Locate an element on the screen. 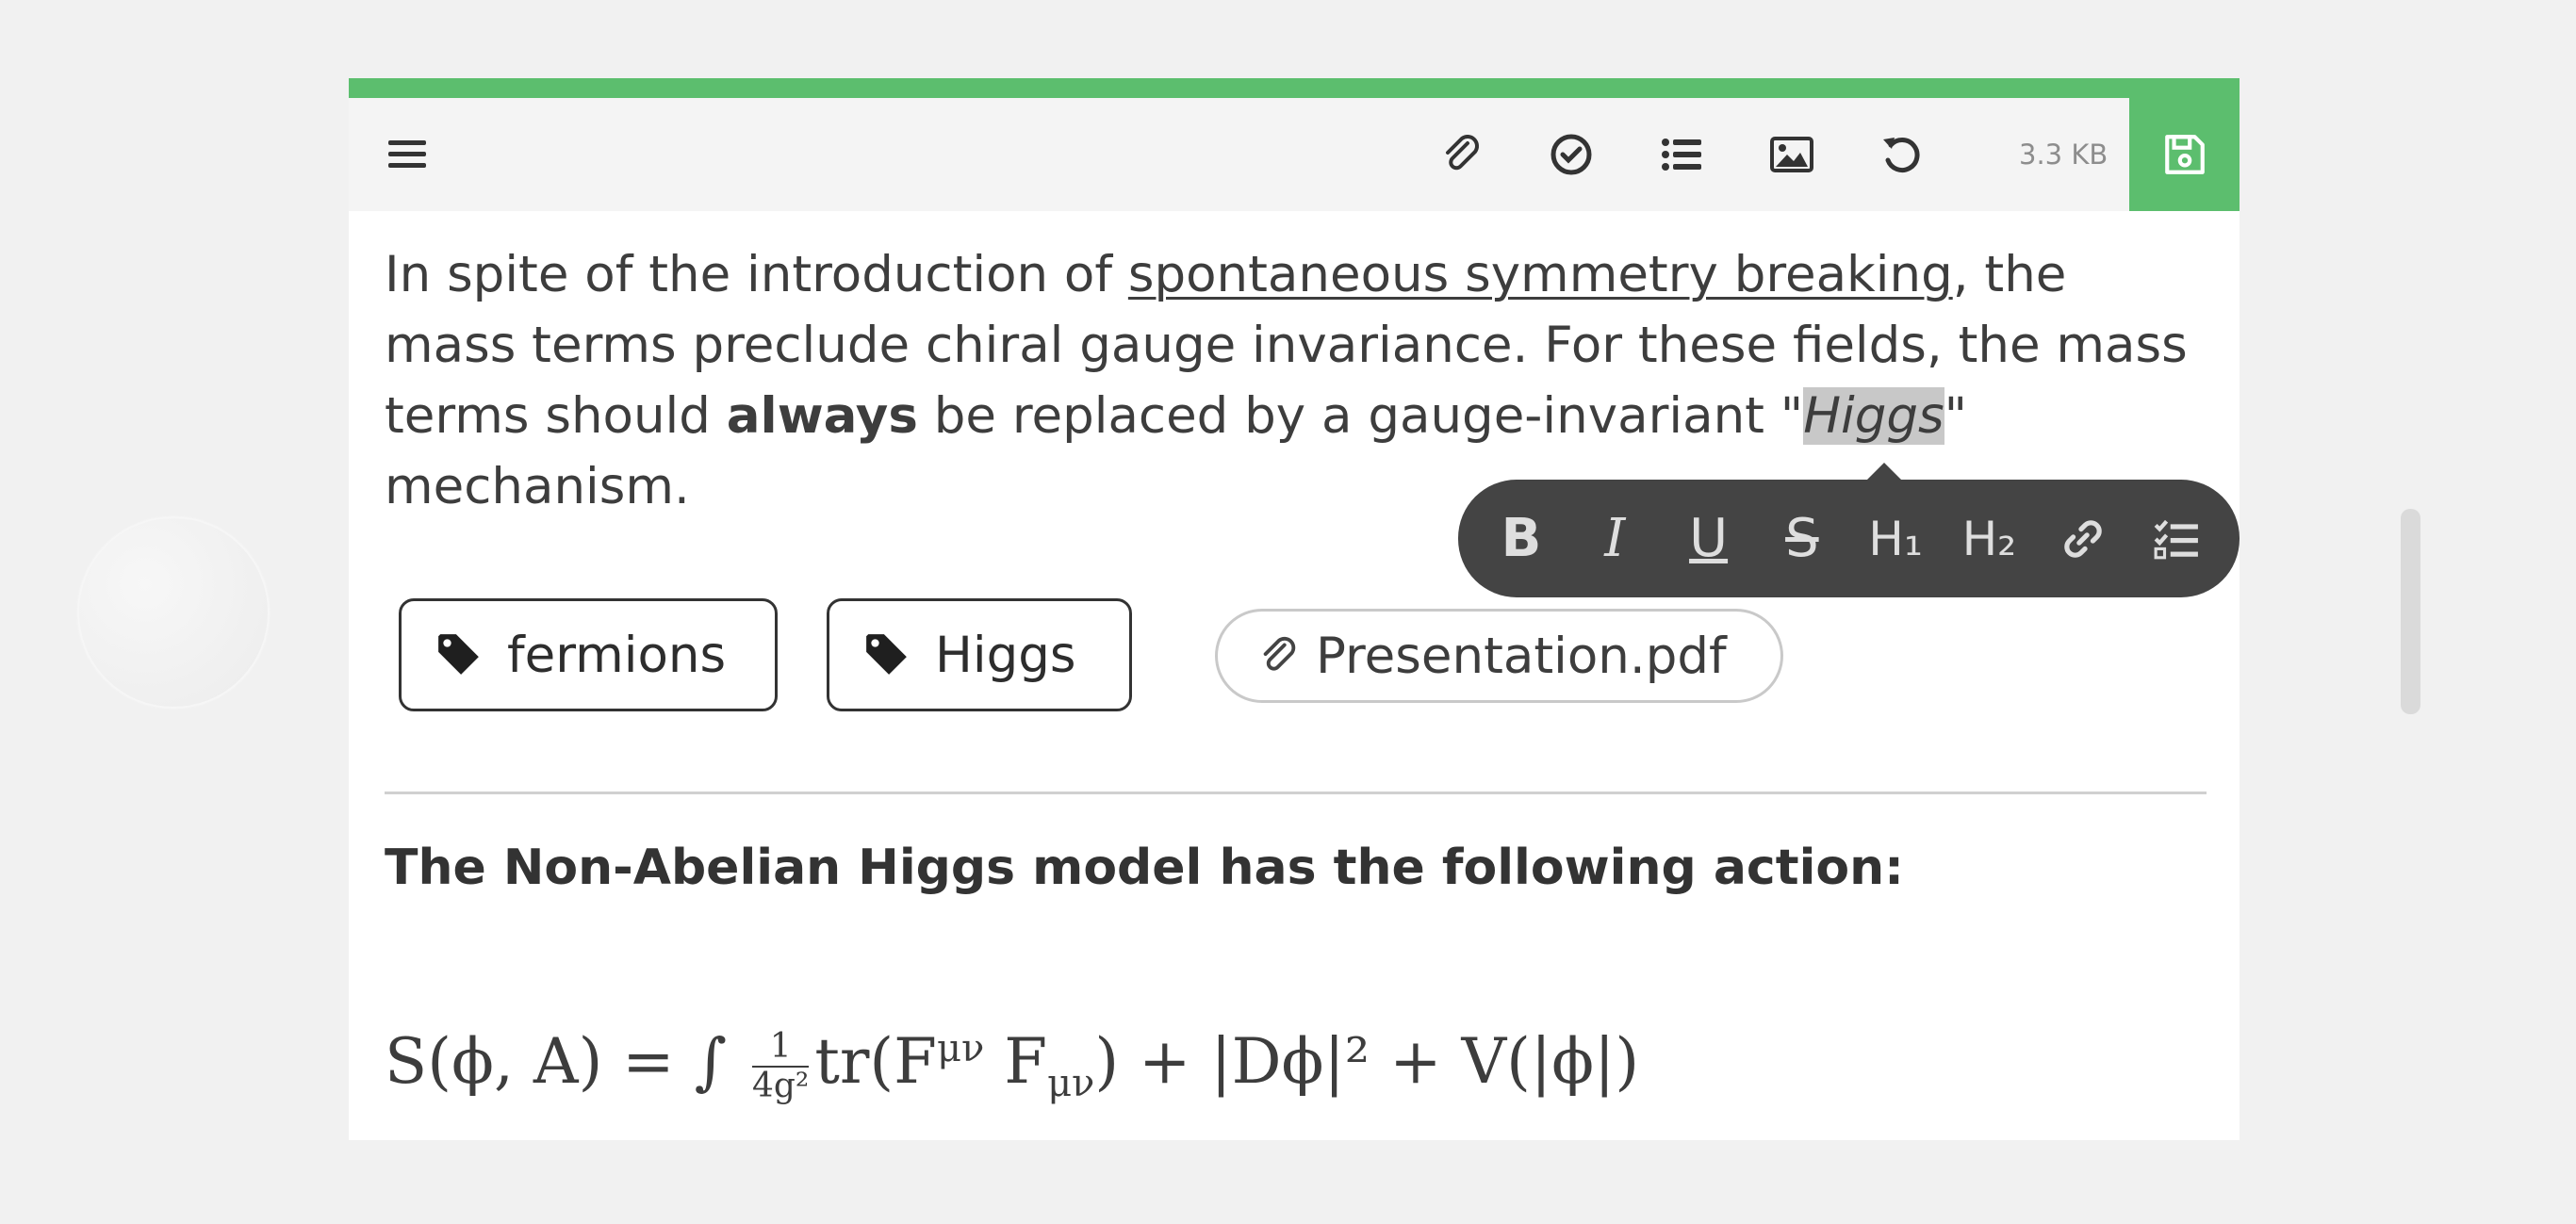  top-toolbar: 3.3 KB is located at coordinates (1294, 154).